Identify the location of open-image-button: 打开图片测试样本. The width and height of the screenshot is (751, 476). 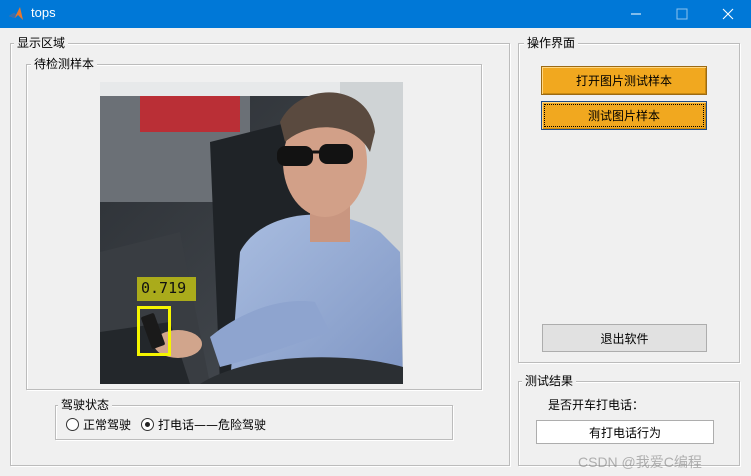
(624, 80).